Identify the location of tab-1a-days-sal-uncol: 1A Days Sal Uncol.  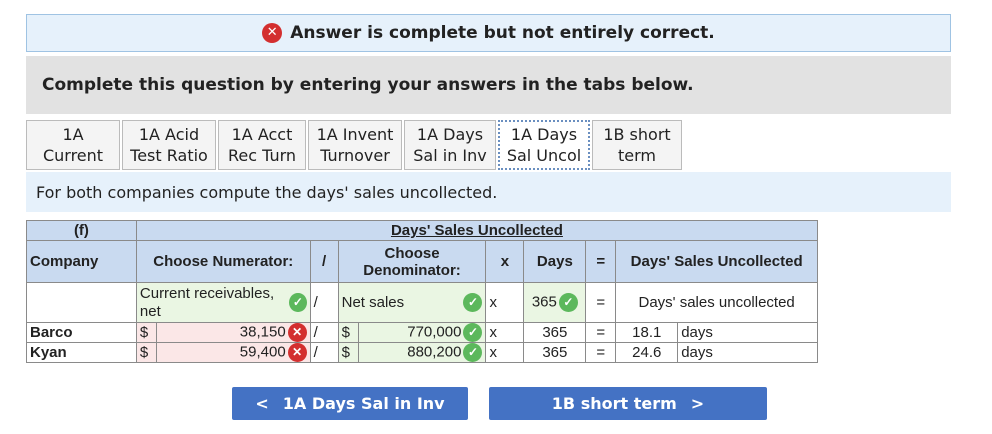
(544, 145).